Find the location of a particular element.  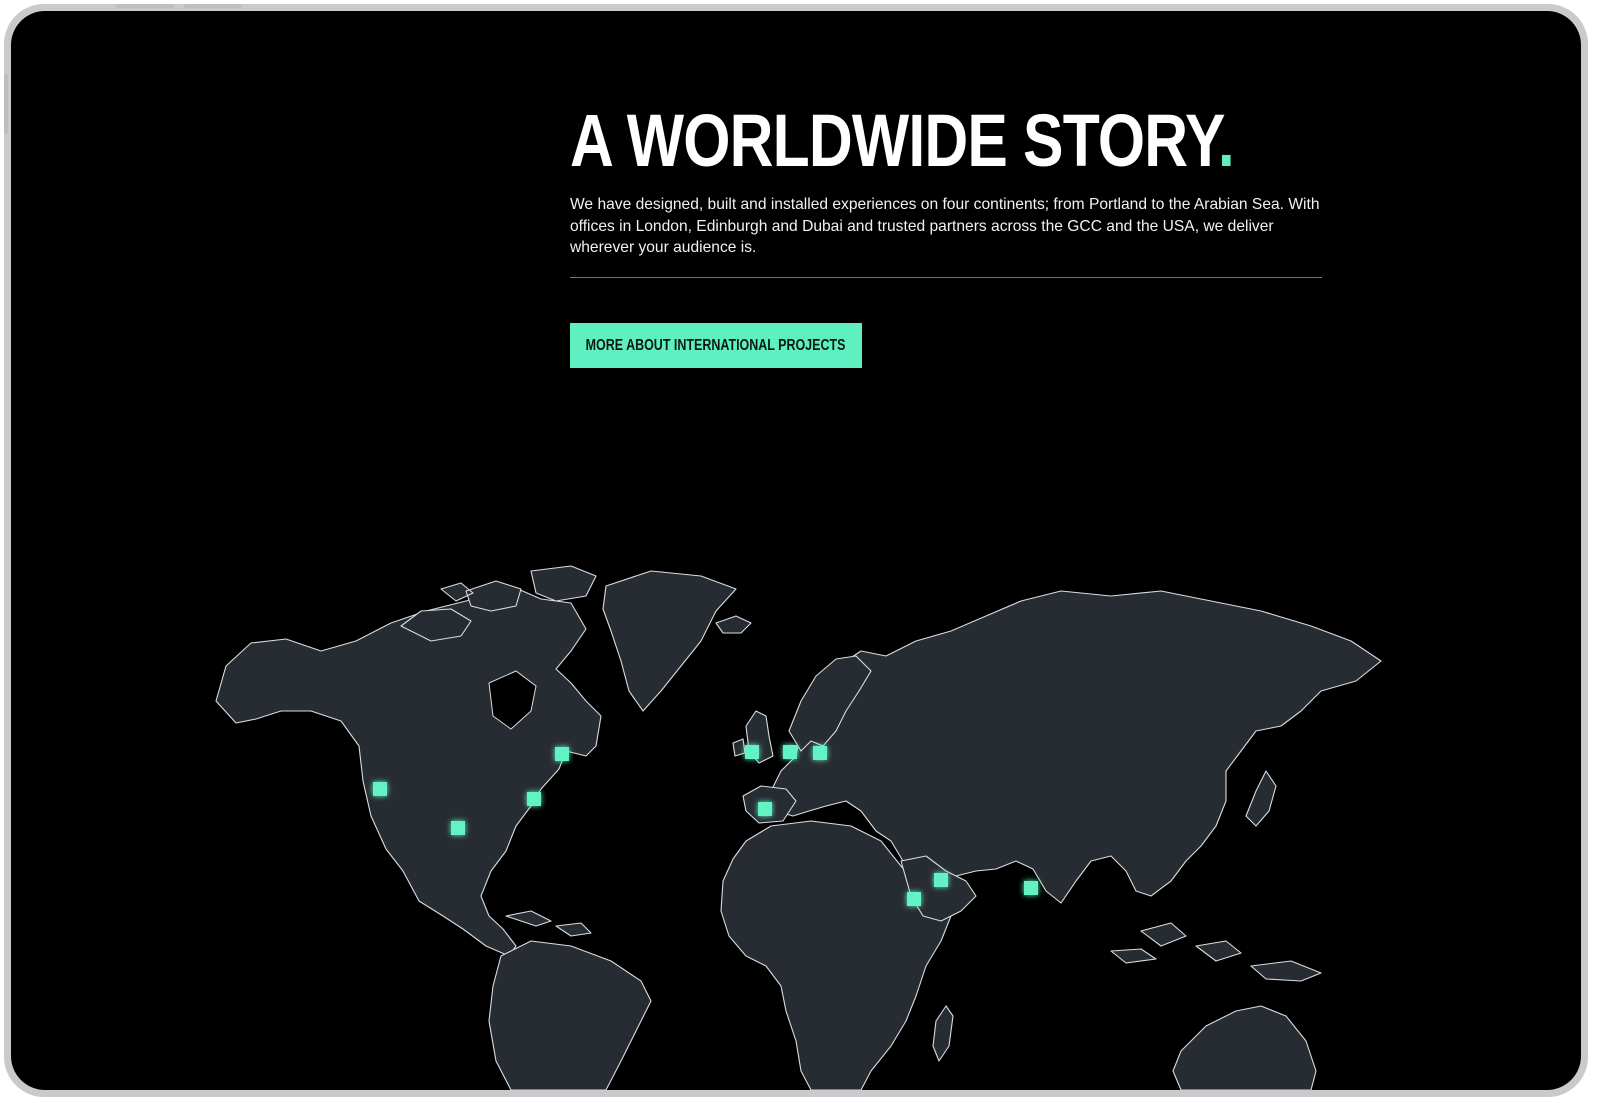

north-america-landmass is located at coordinates (408, 771).